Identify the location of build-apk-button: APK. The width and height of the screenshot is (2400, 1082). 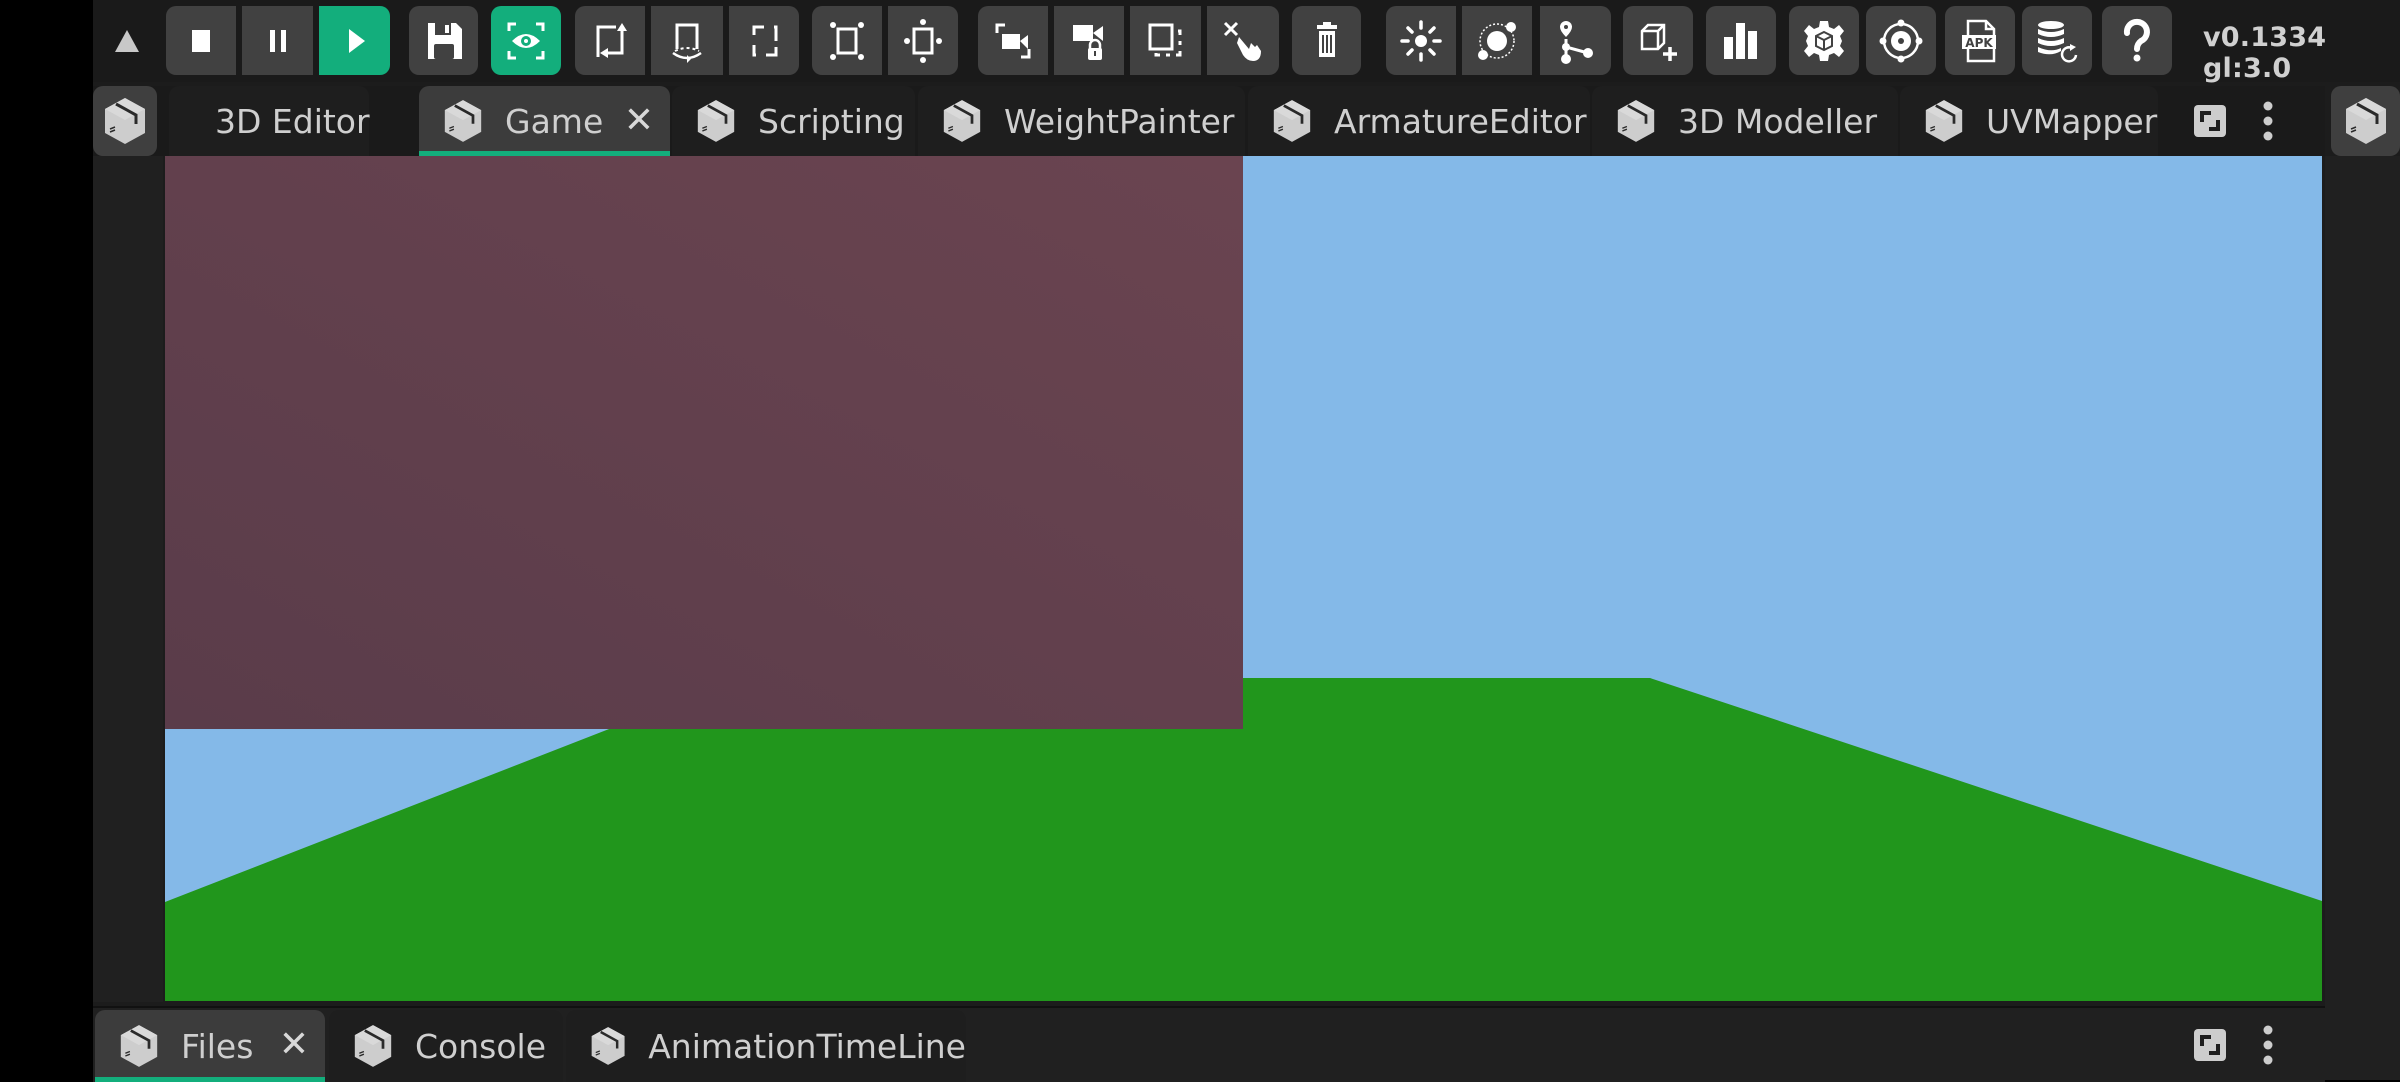
(1980, 40).